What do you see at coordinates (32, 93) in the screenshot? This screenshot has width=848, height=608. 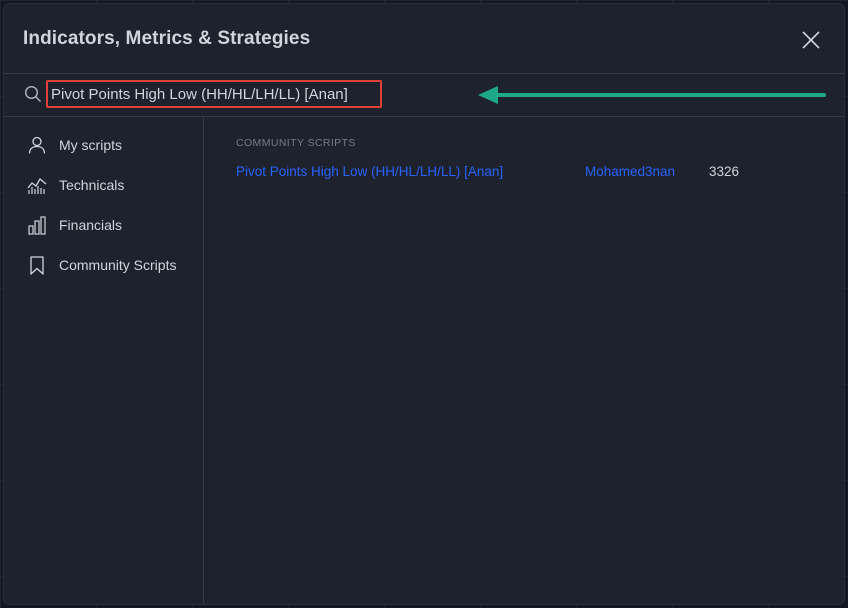 I see `search-icon` at bounding box center [32, 93].